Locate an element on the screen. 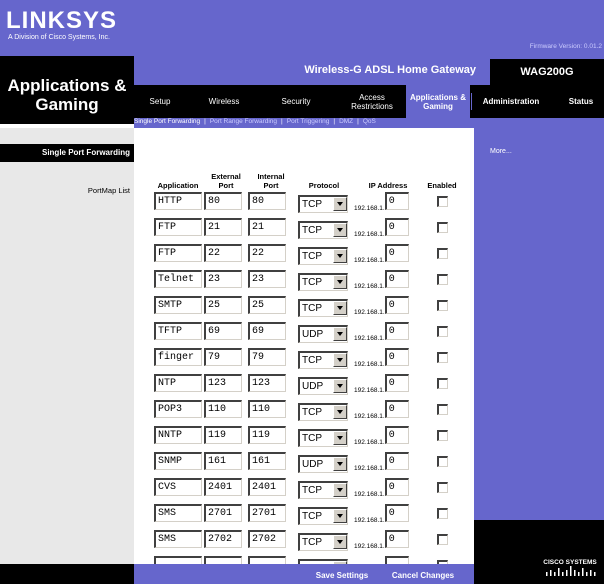  external-port-input: 110 is located at coordinates (223, 408).